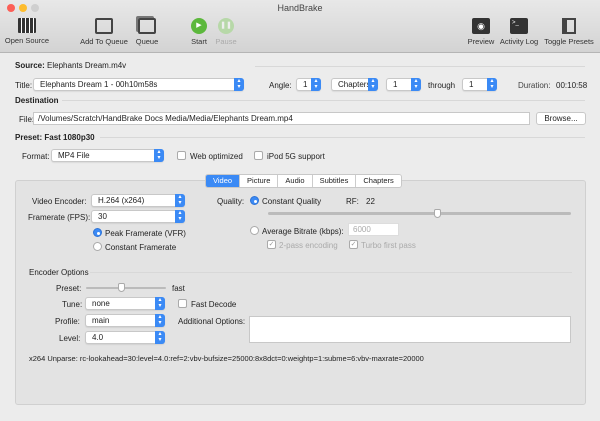 This screenshot has width=600, height=421. Describe the element at coordinates (569, 41) in the screenshot. I see `toggle-presets-label: Toggle Presets` at that location.